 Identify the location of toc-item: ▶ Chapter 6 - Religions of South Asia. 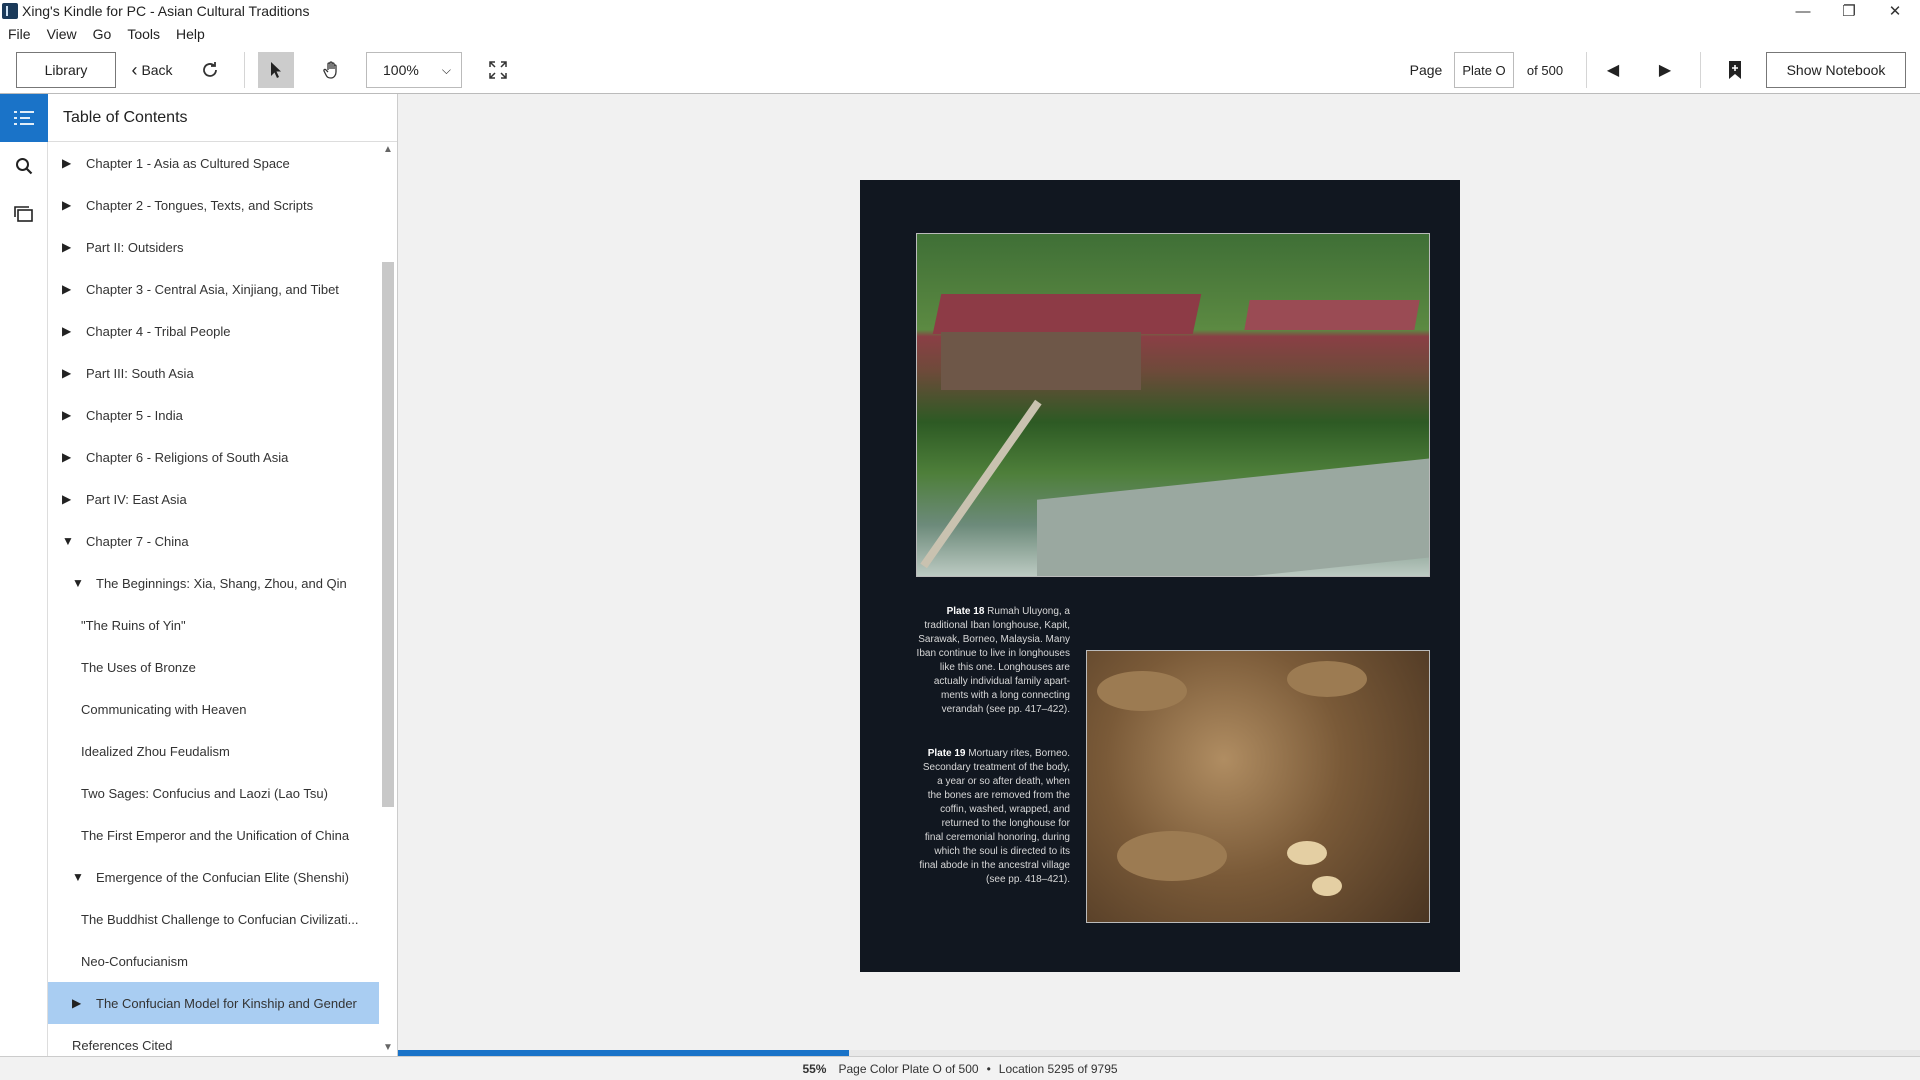
(214, 457).